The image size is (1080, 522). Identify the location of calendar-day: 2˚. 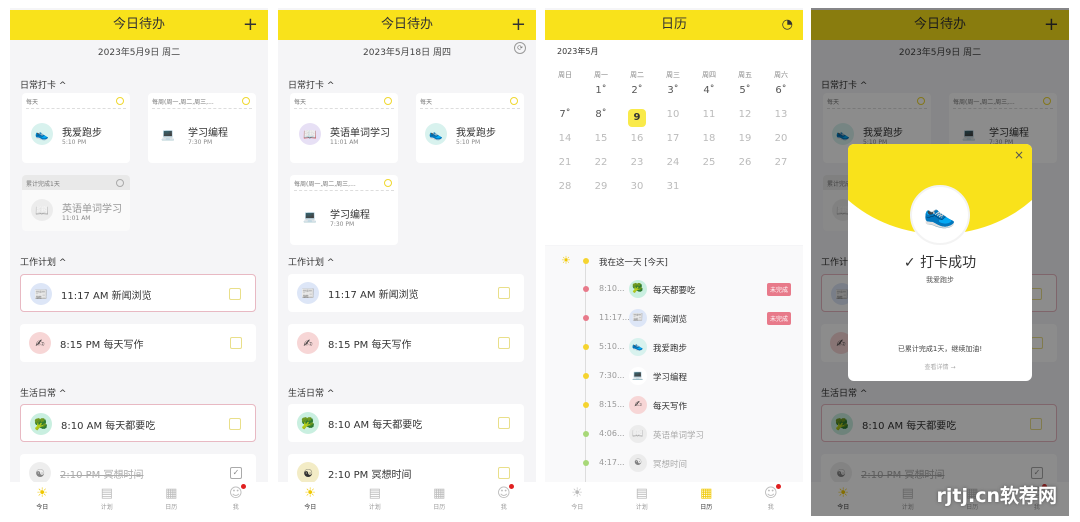
(637, 90).